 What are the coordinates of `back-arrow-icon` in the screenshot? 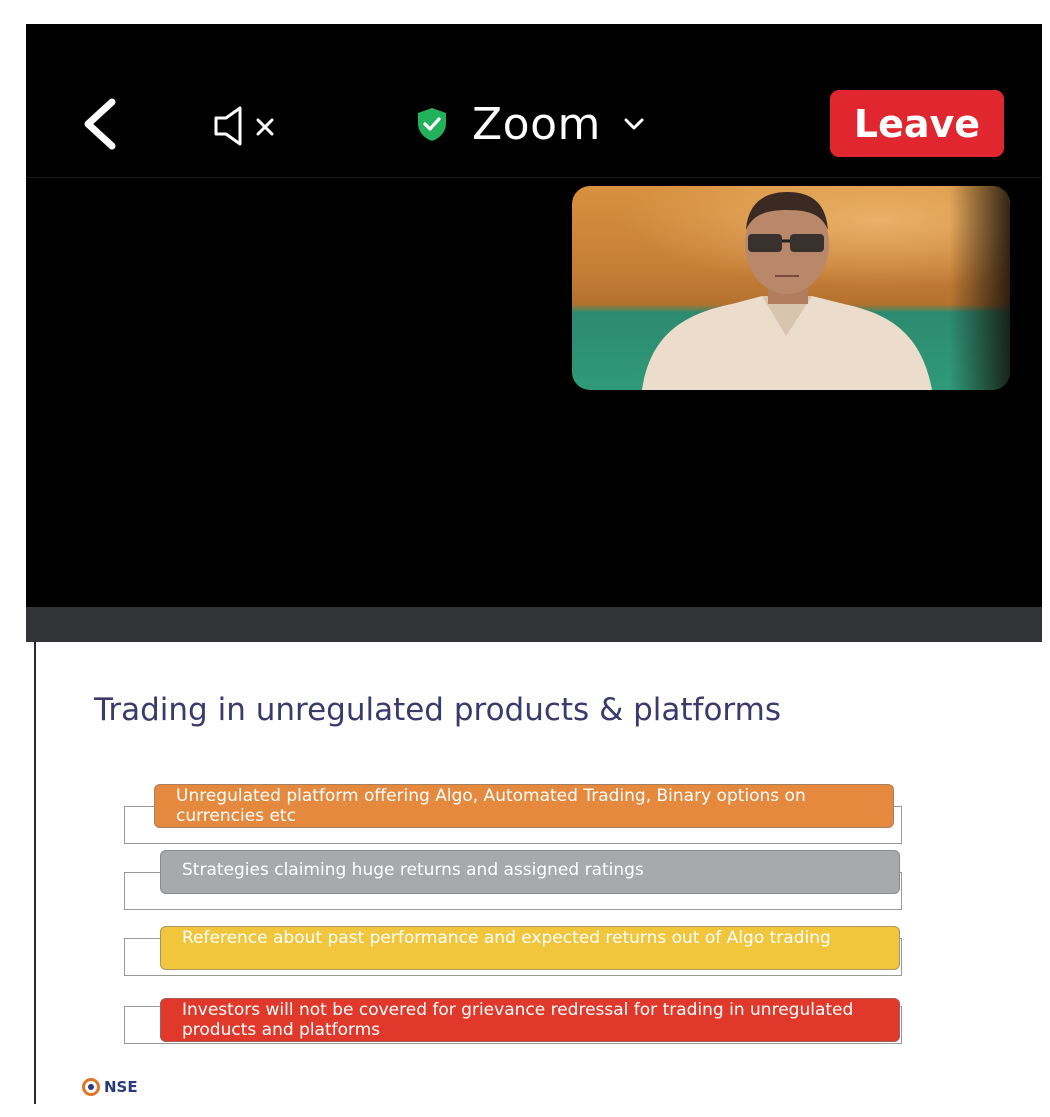 It's located at (100, 124).